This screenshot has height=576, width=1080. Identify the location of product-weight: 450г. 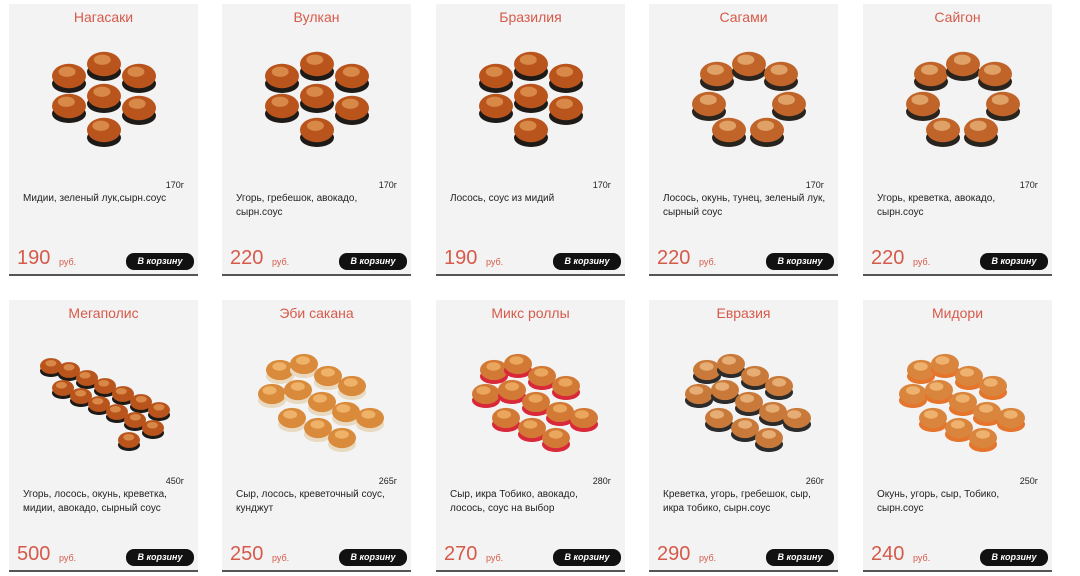
(174, 481).